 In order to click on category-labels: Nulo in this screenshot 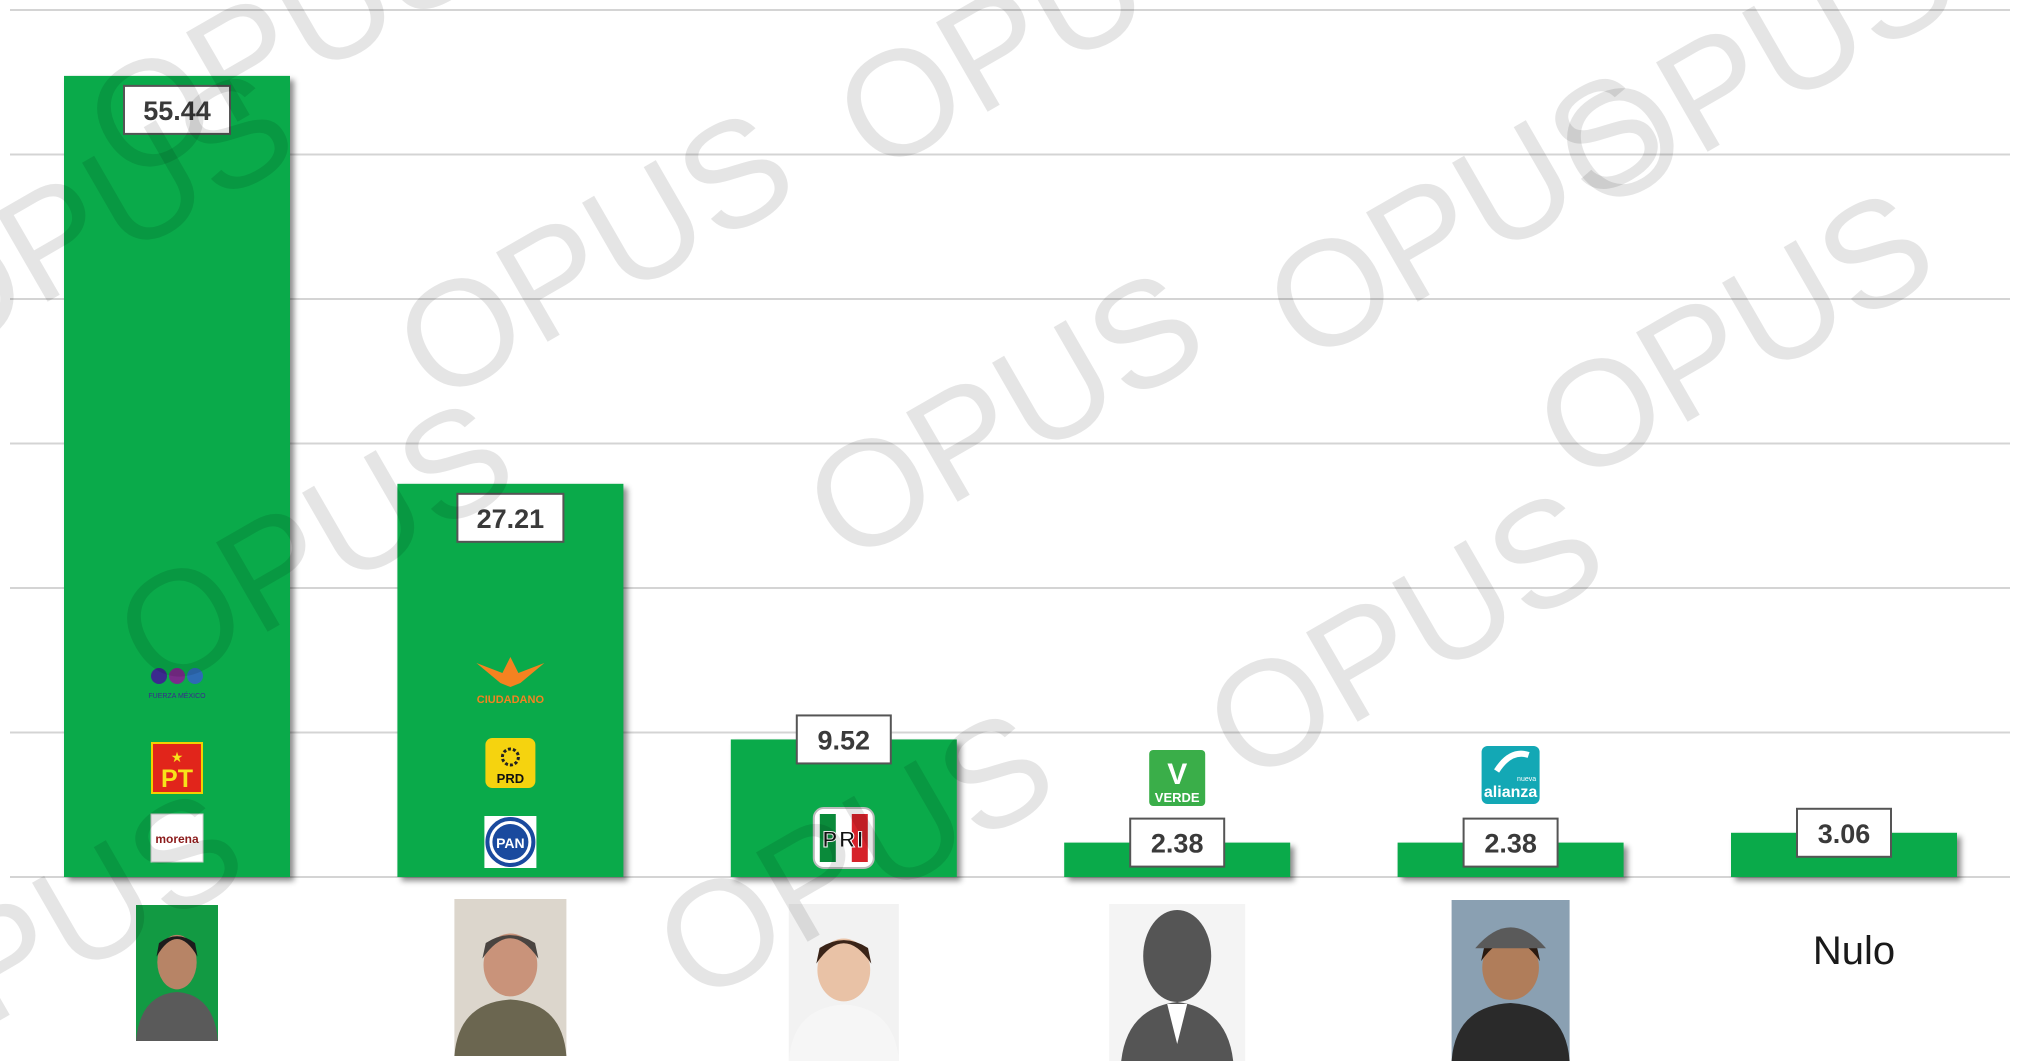, I will do `click(1854, 951)`.